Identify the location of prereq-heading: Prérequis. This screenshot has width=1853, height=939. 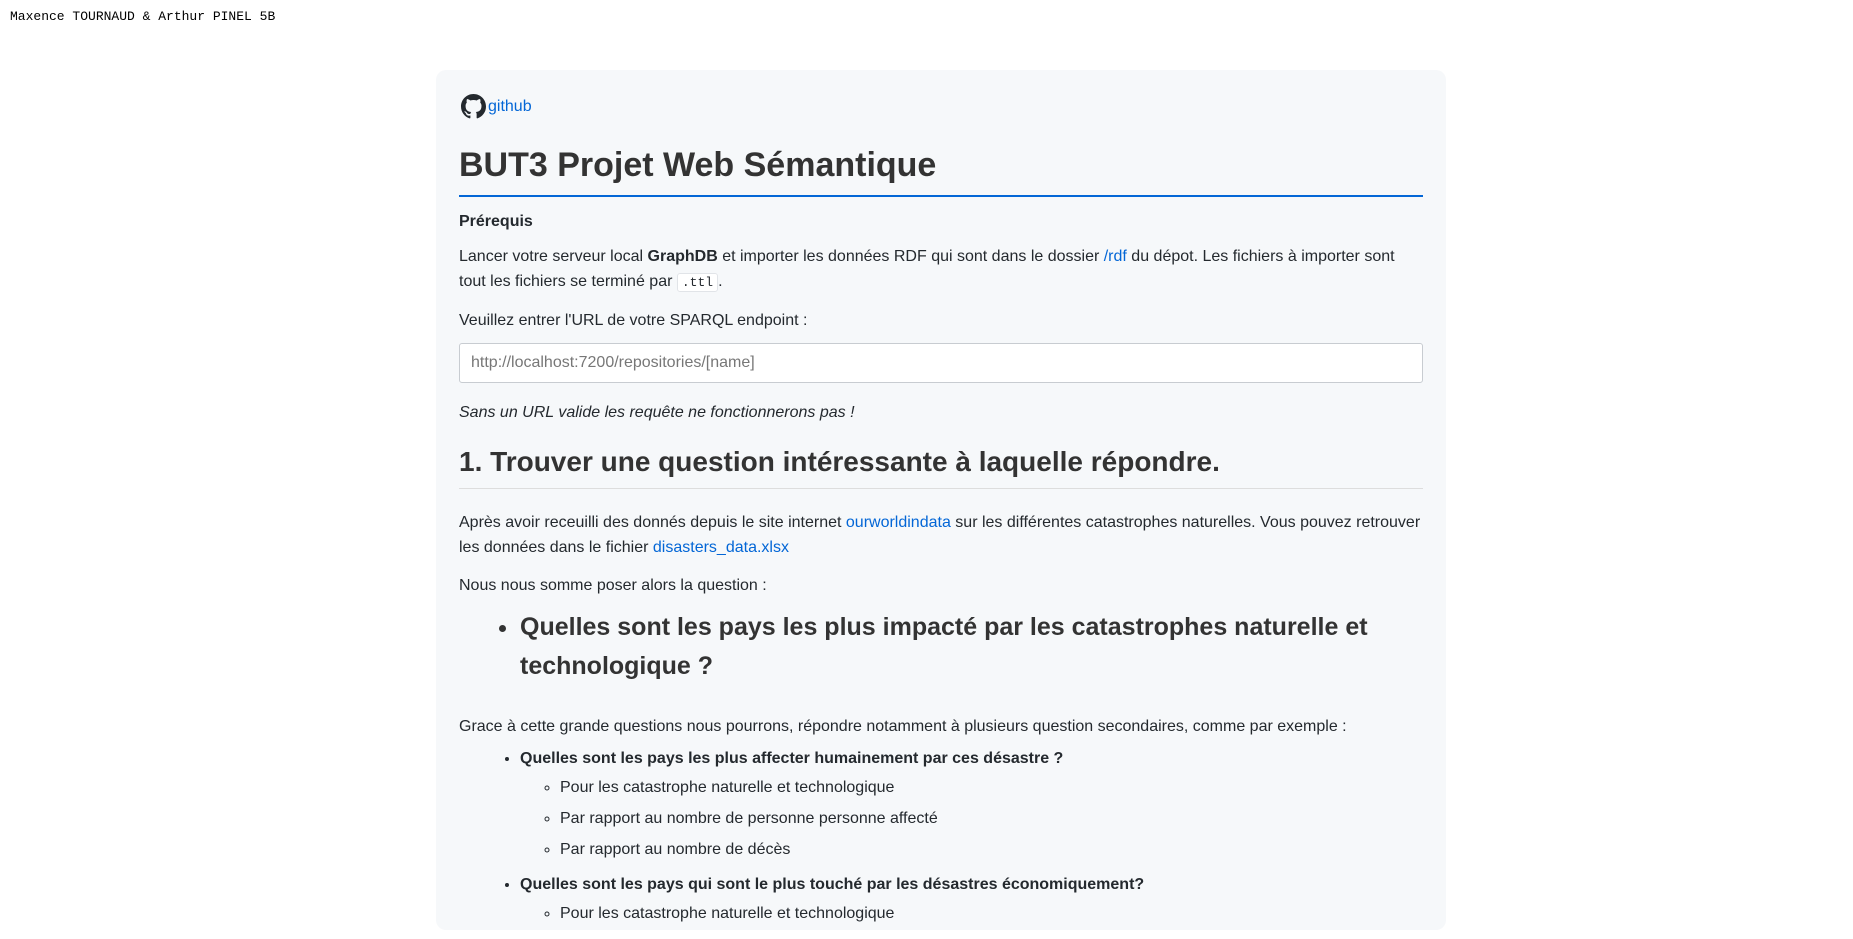
(496, 221).